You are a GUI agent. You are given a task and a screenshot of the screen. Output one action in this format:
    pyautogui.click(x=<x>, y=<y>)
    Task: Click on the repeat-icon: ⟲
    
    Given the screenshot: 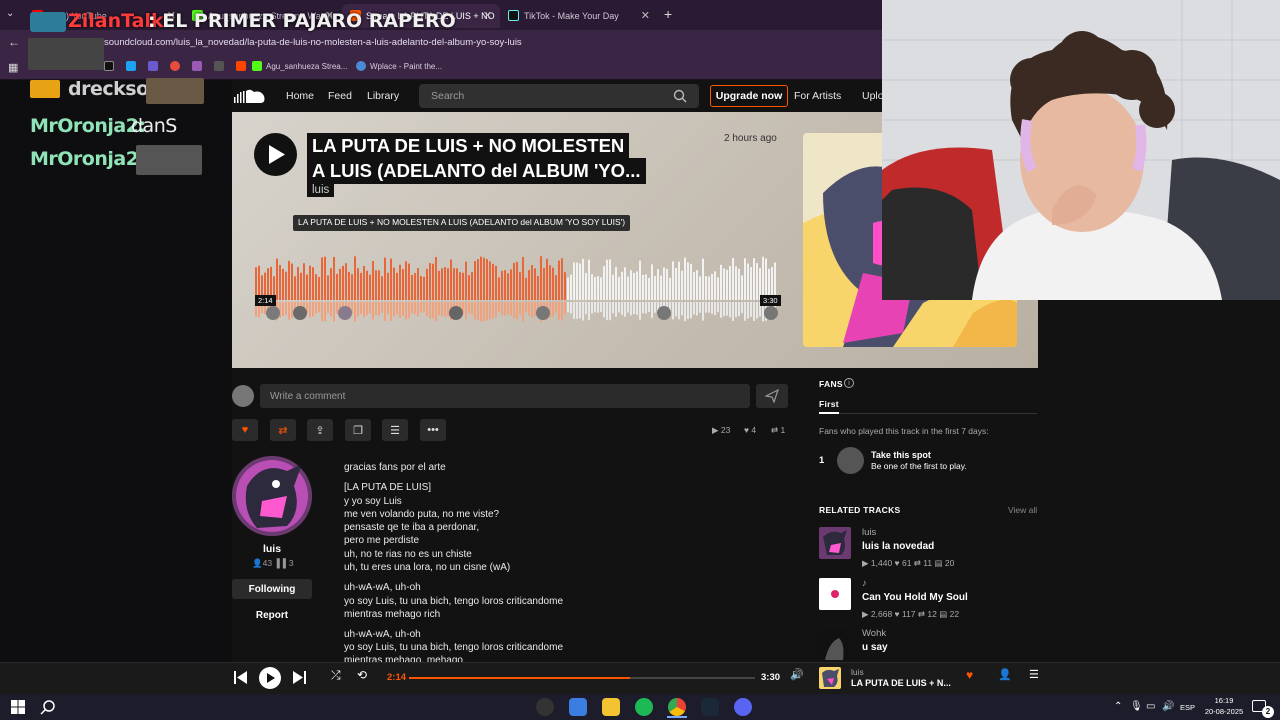 What is the action you would take?
    pyautogui.click(x=362, y=675)
    